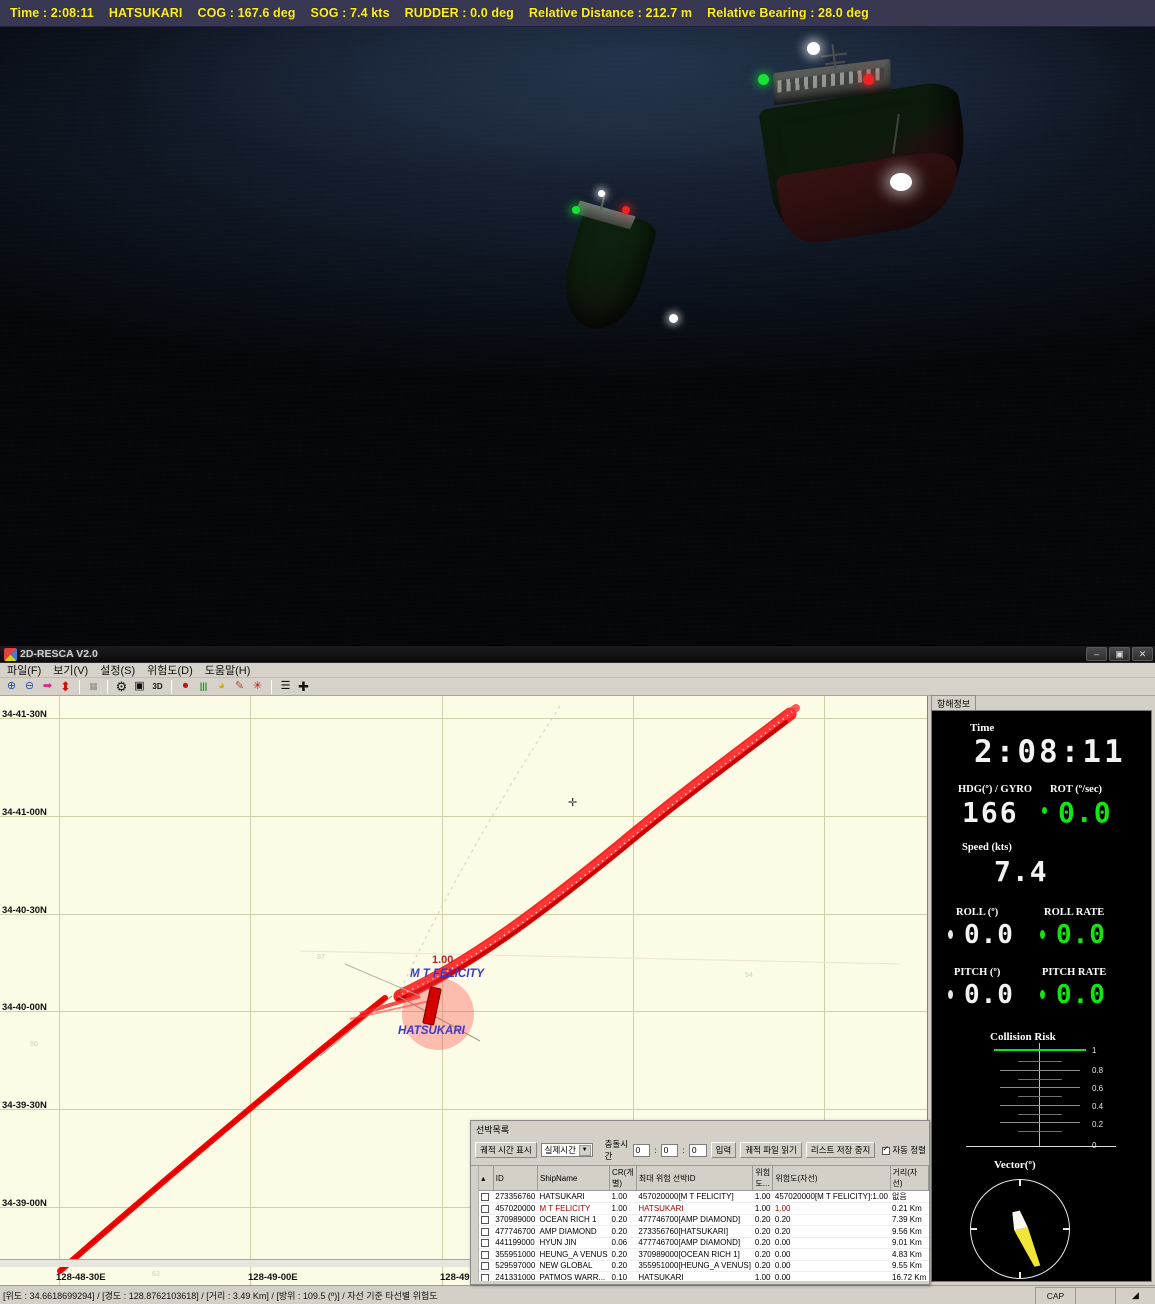  Describe the element at coordinates (1076, 789) in the screenshot. I see `rot-label: ROT (º/sec)` at that location.